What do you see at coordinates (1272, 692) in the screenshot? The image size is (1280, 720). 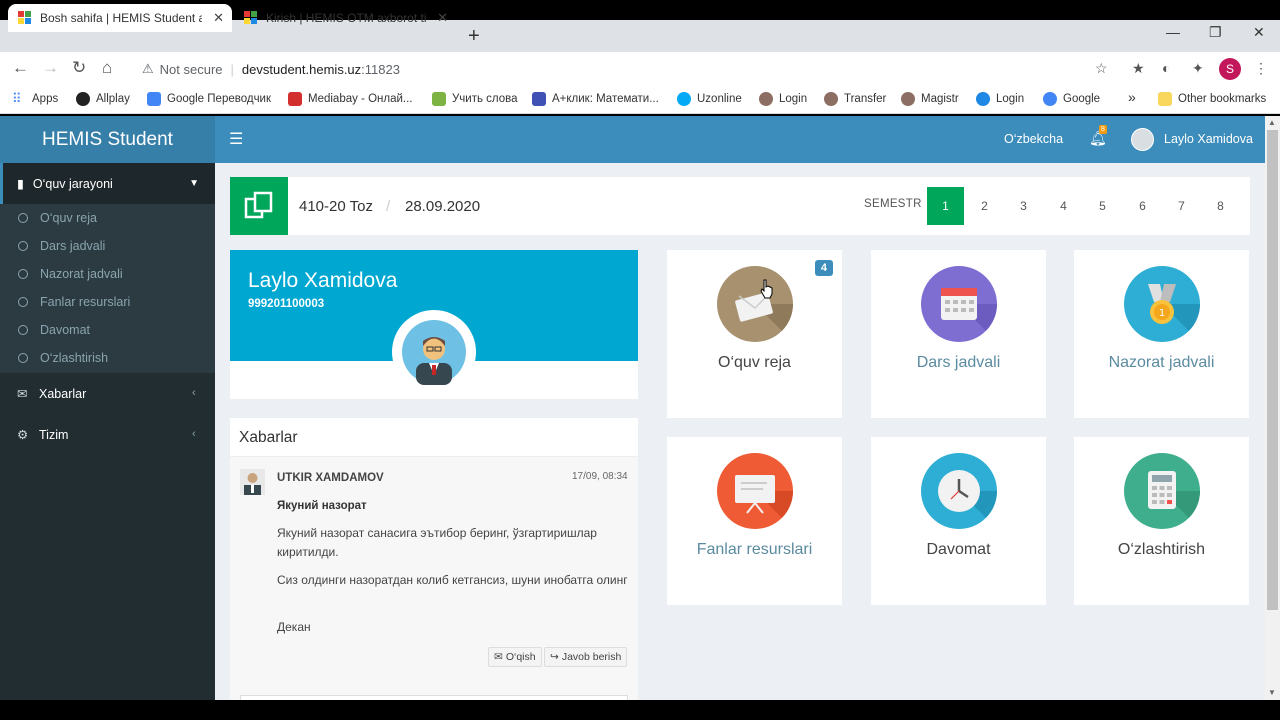 I see `scroll-down-icon: ▼` at bounding box center [1272, 692].